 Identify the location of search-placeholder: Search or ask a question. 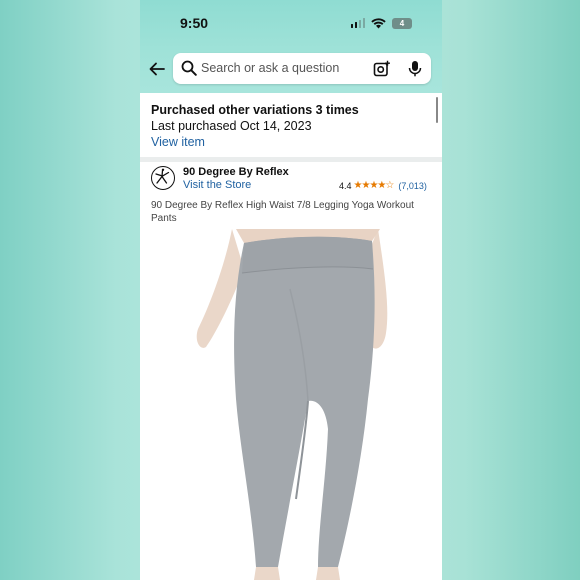
(270, 68).